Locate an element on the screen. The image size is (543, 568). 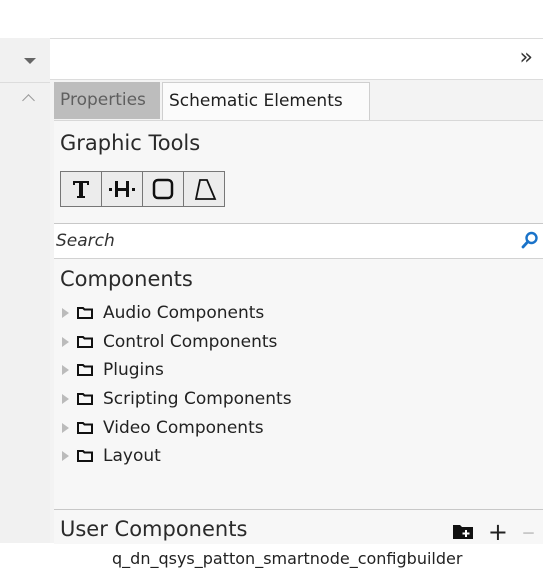
add-icon: + is located at coordinates (498, 532).